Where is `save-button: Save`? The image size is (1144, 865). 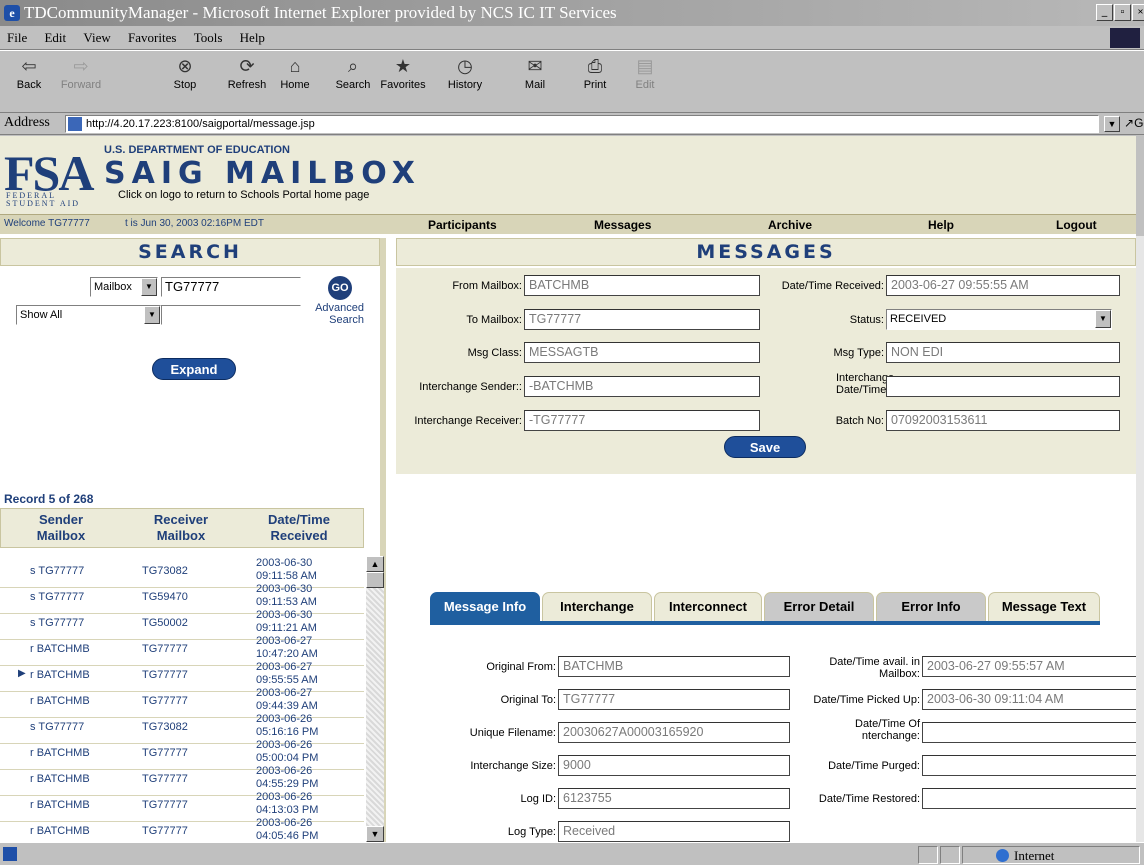
save-button: Save is located at coordinates (765, 447).